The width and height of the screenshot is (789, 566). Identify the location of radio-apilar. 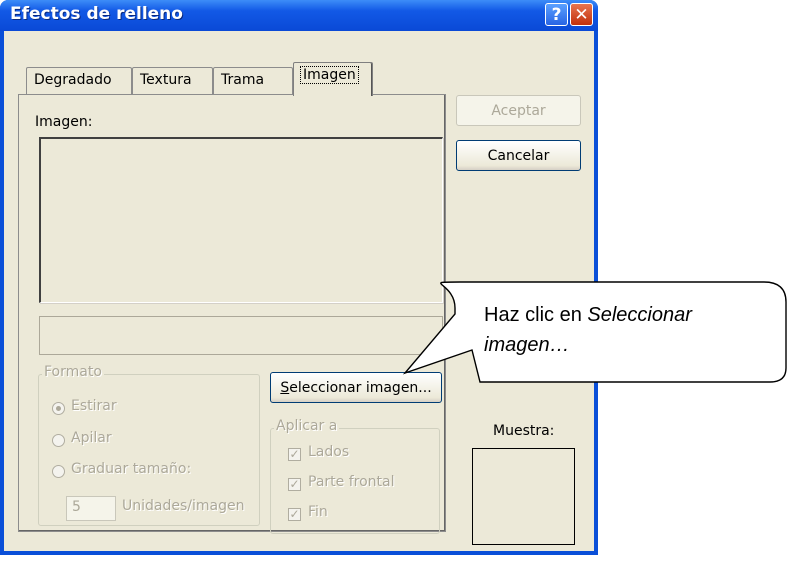
(58, 440).